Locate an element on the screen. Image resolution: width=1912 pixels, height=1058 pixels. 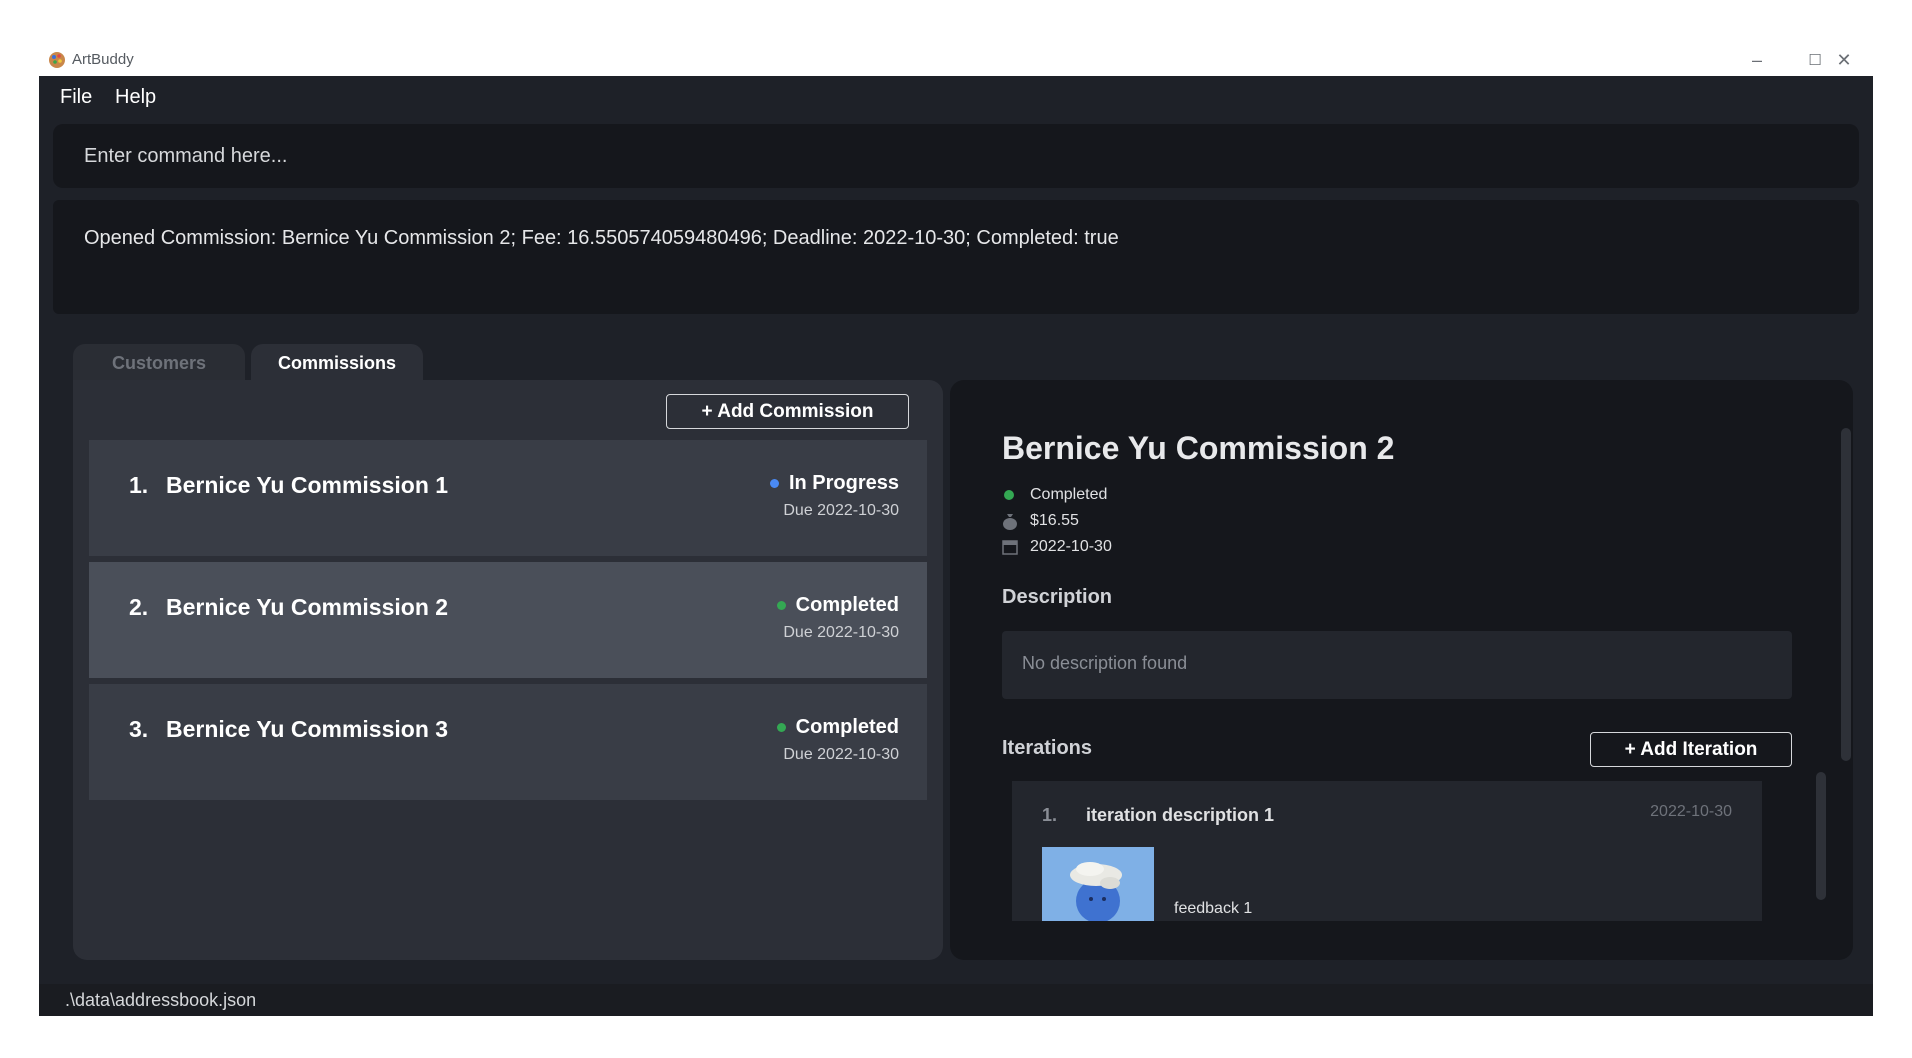
detail-deadline: 2022-10-30 is located at coordinates (1057, 547).